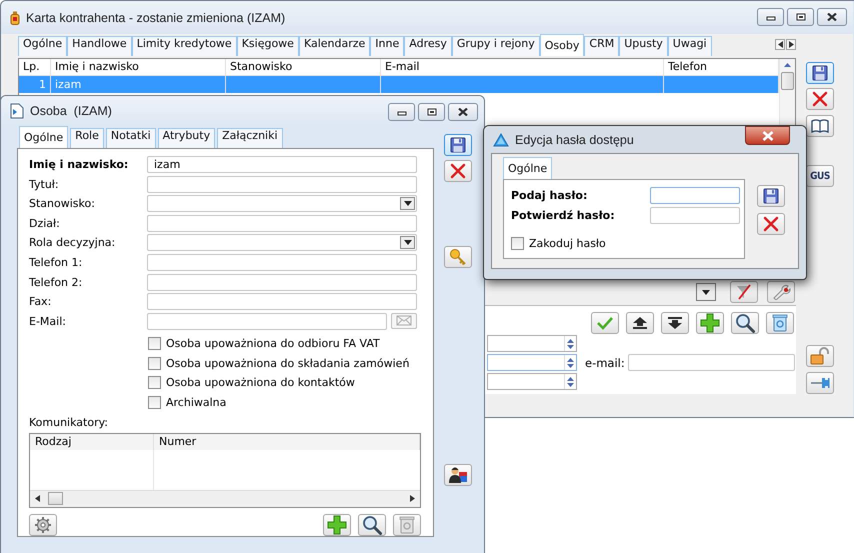 The height and width of the screenshot is (553, 854). I want to click on close-icon, so click(463, 112).